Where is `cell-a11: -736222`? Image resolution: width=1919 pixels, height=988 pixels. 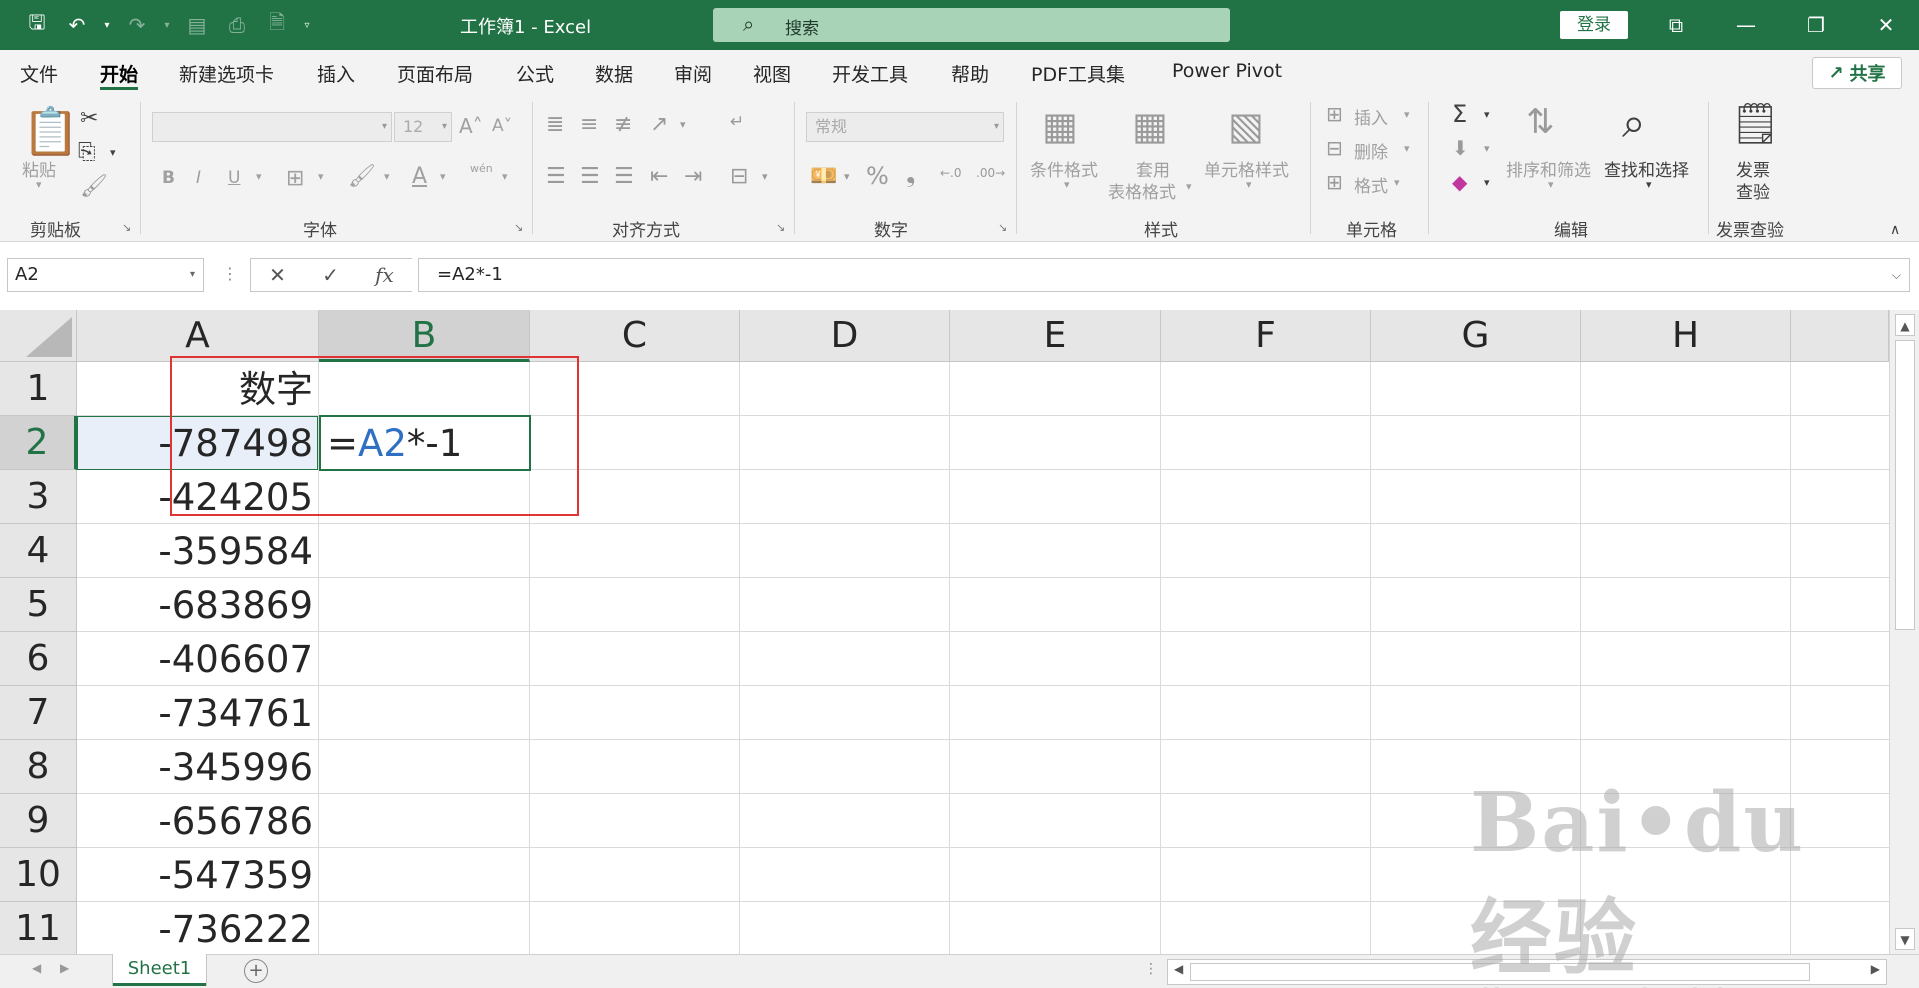
cell-a11: -736222 is located at coordinates (197, 928).